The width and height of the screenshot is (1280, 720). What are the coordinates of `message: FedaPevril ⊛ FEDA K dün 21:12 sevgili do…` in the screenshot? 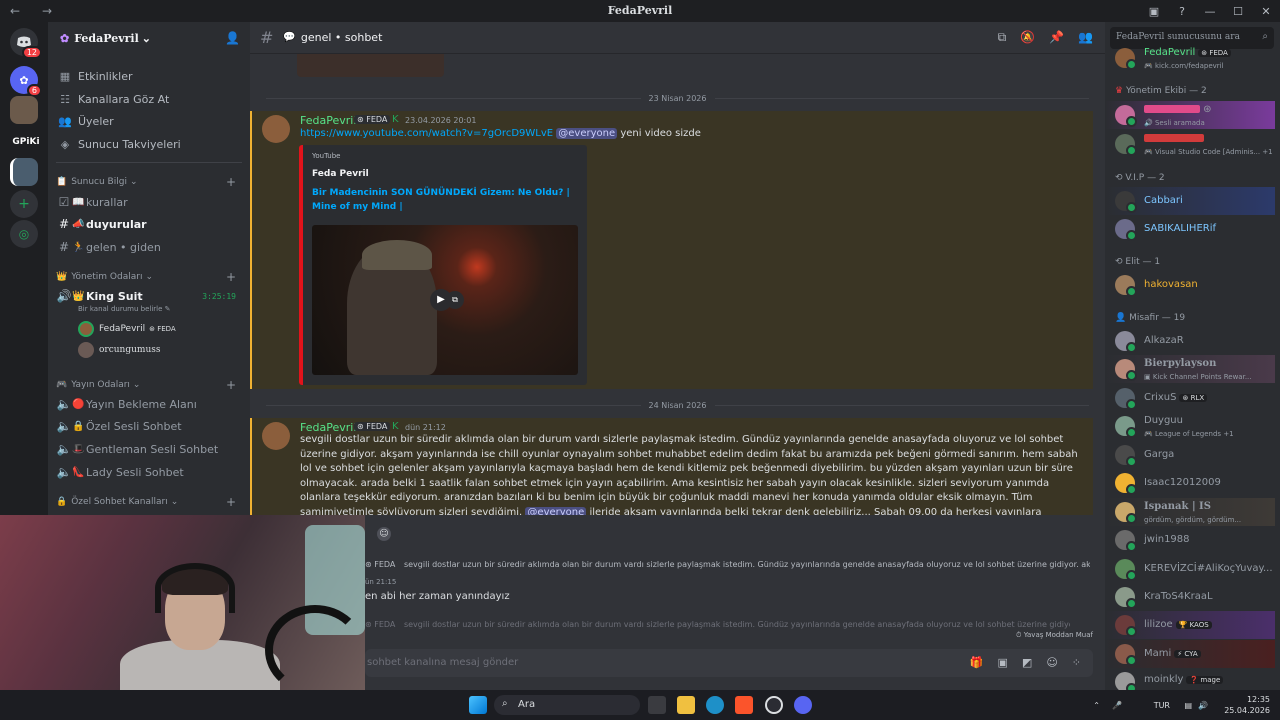 It's located at (671, 466).